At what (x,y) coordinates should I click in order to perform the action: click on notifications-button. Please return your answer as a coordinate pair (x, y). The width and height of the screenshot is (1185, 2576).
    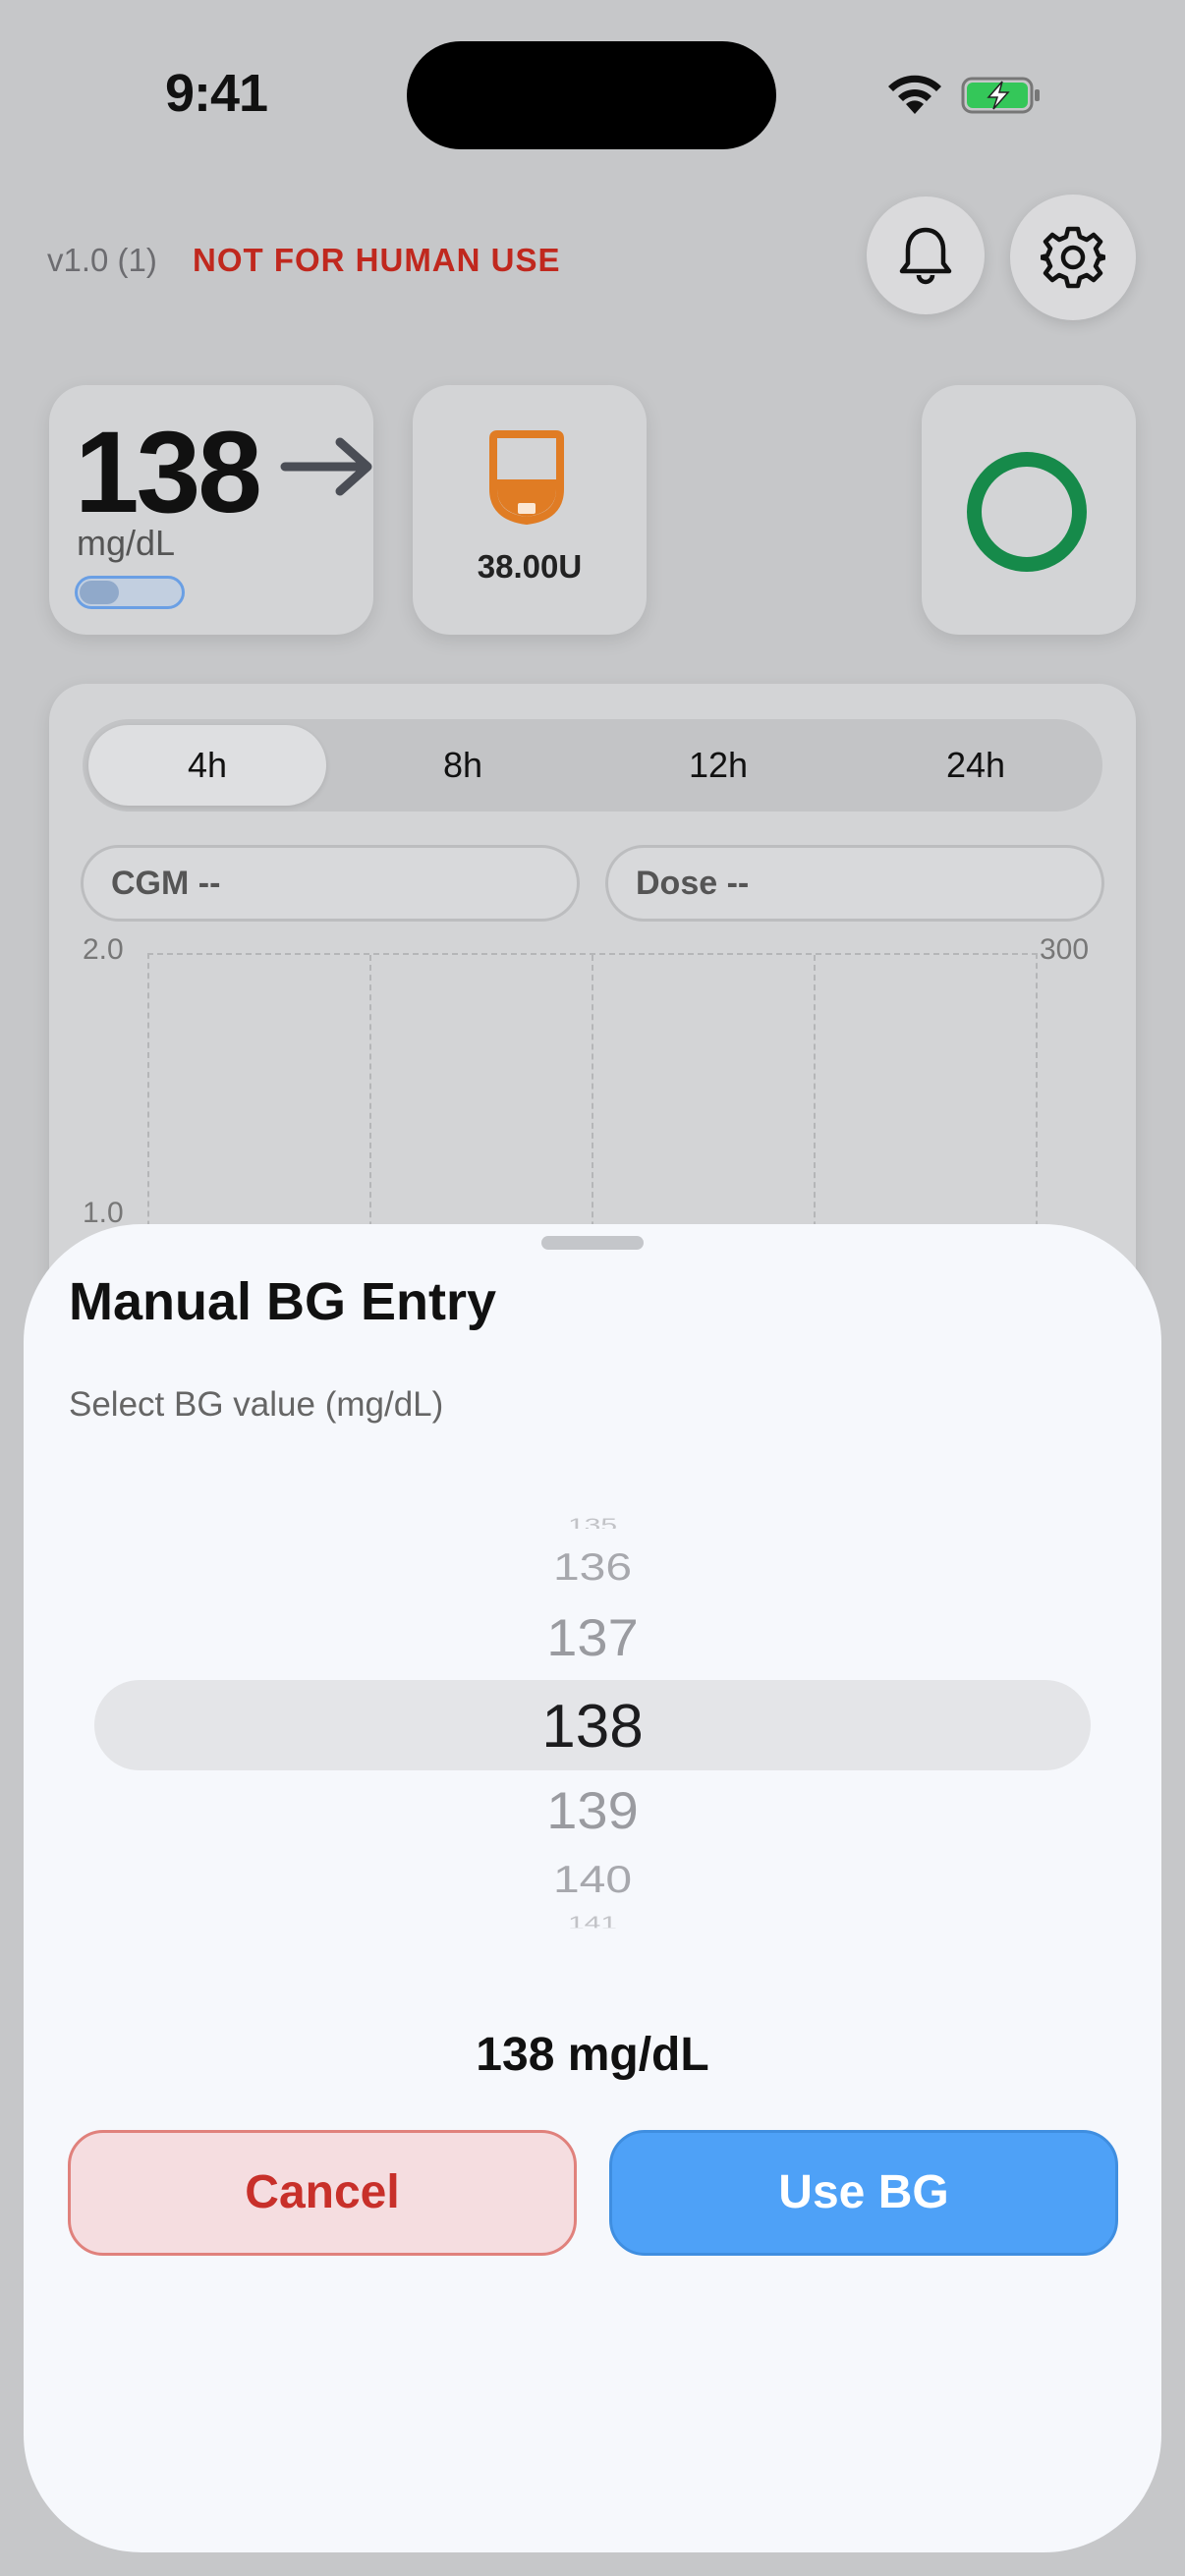
    Looking at the image, I should click on (926, 255).